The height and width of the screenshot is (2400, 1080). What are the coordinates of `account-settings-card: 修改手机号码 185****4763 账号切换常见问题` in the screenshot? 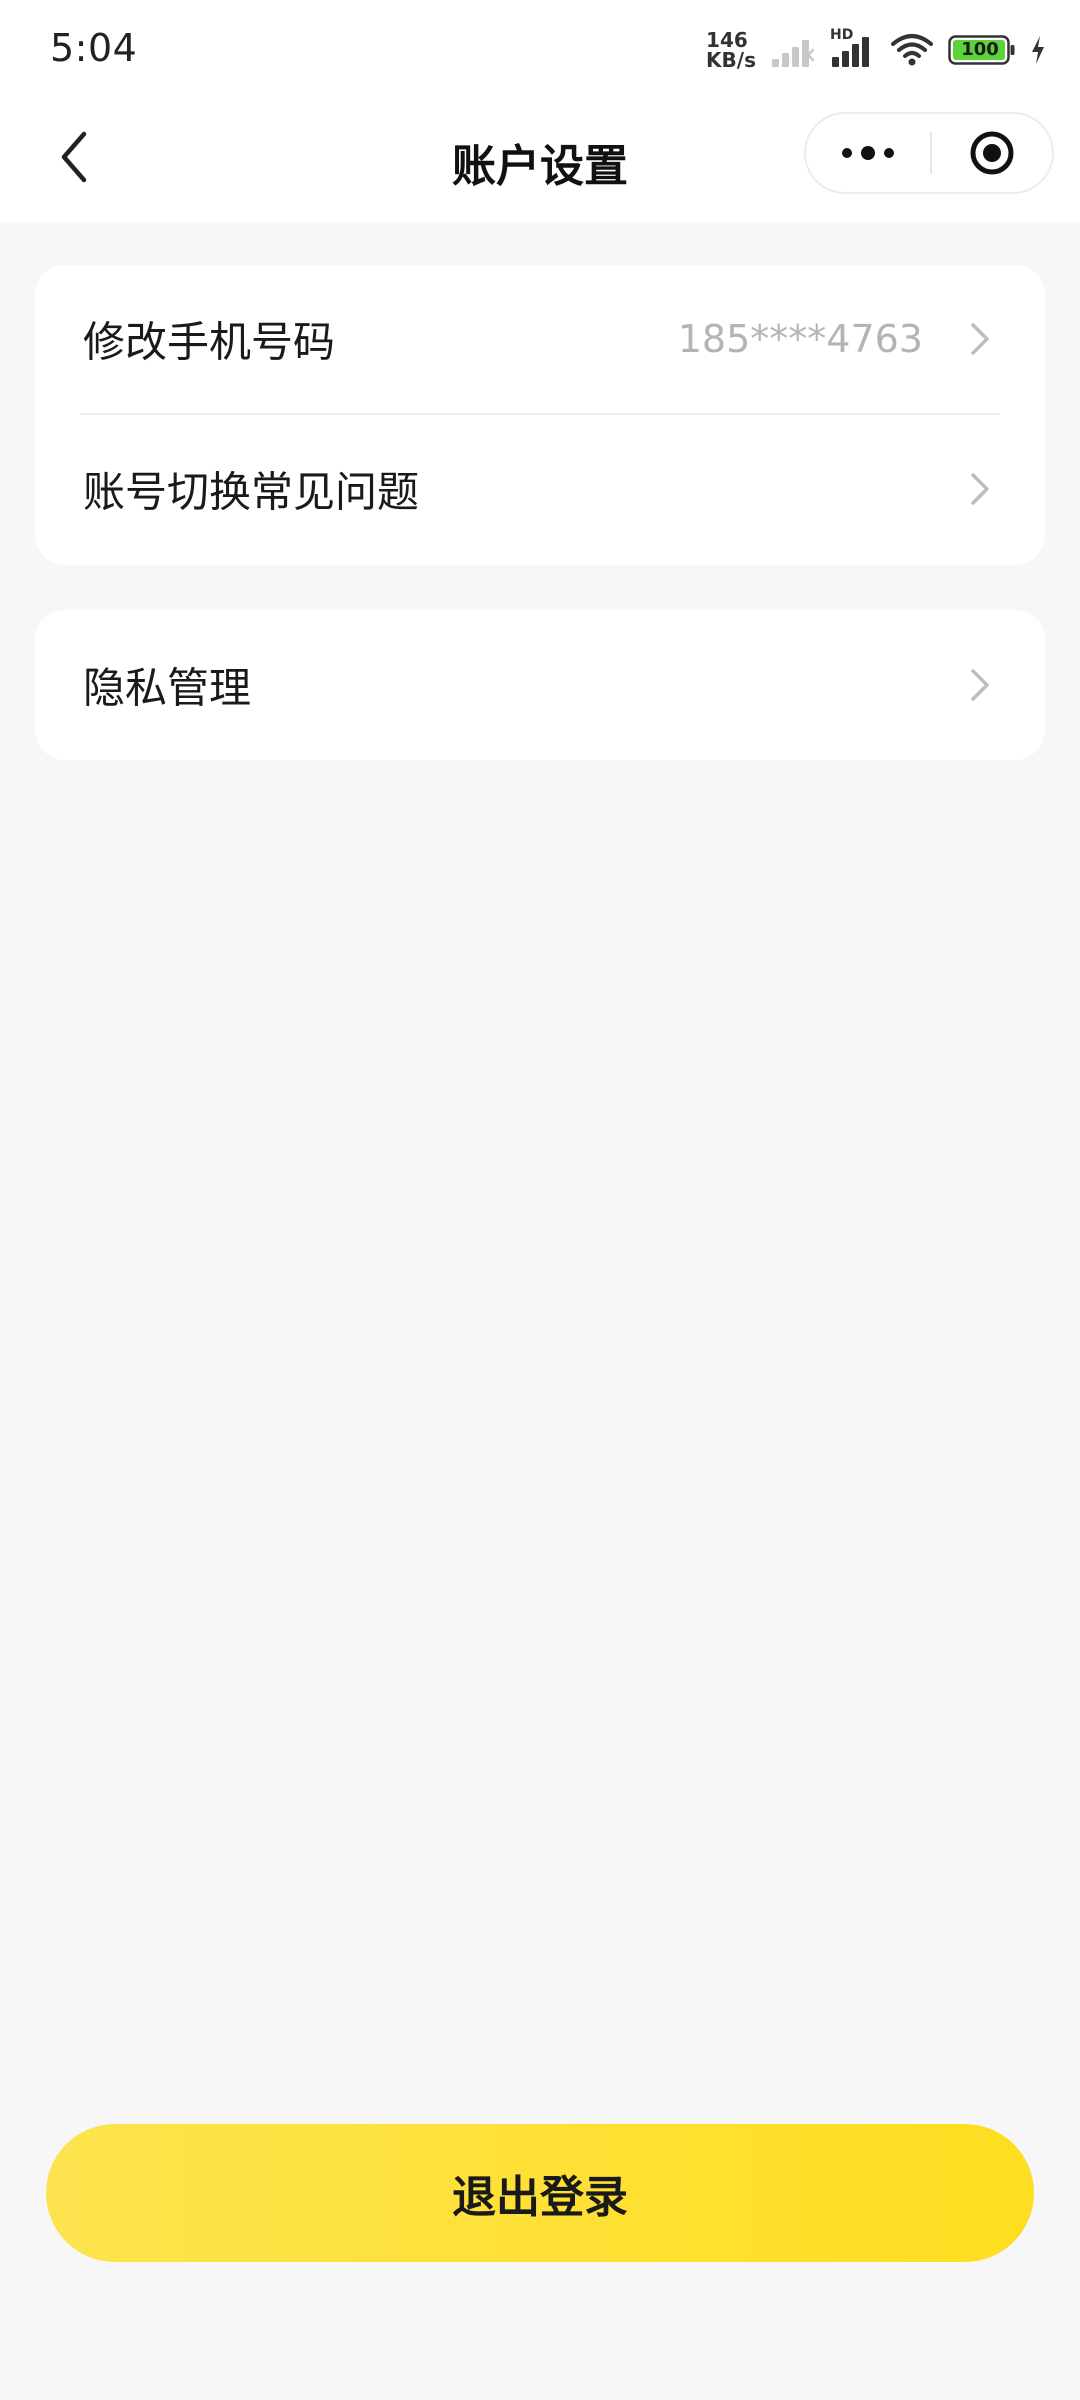 It's located at (540, 415).